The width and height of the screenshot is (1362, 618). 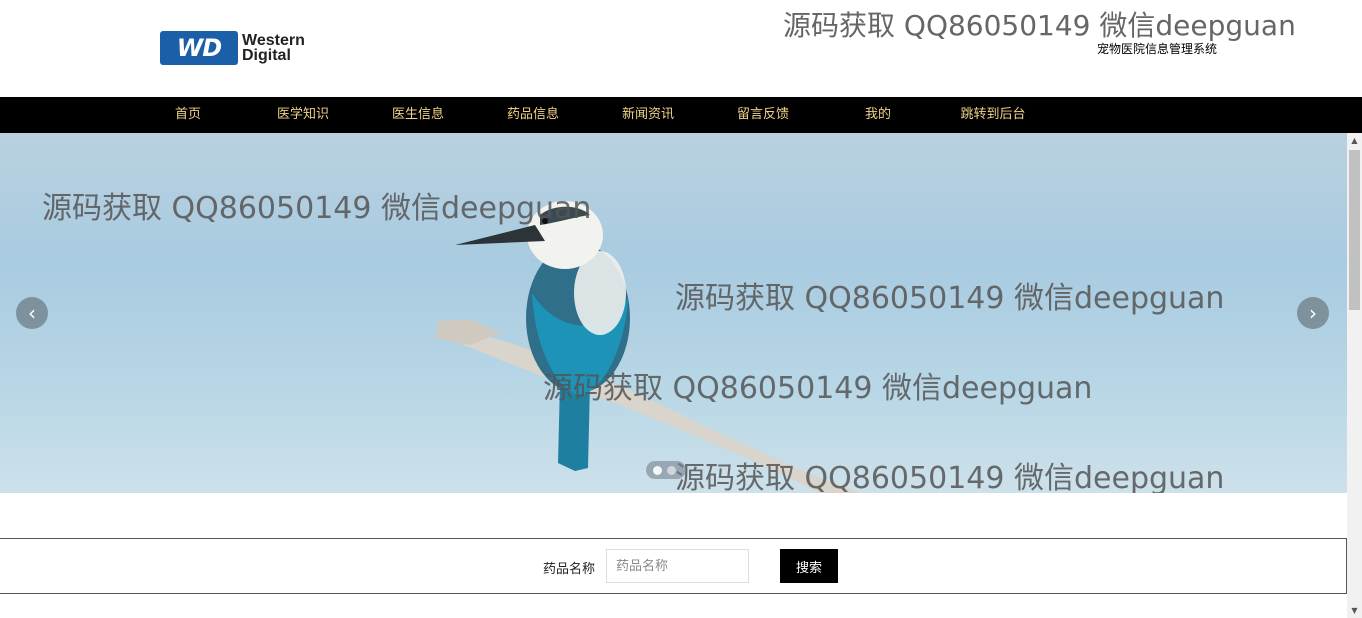 What do you see at coordinates (1354, 375) in the screenshot?
I see `page-scrollbar: ▲ ▼` at bounding box center [1354, 375].